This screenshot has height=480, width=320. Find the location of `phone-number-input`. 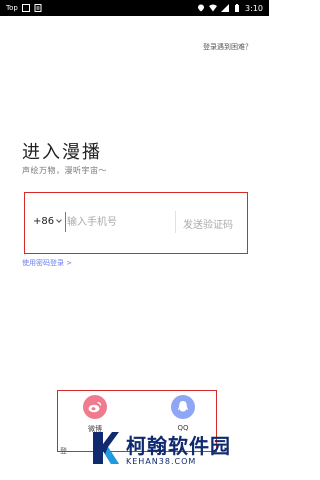

phone-number-input is located at coordinates (115, 222).